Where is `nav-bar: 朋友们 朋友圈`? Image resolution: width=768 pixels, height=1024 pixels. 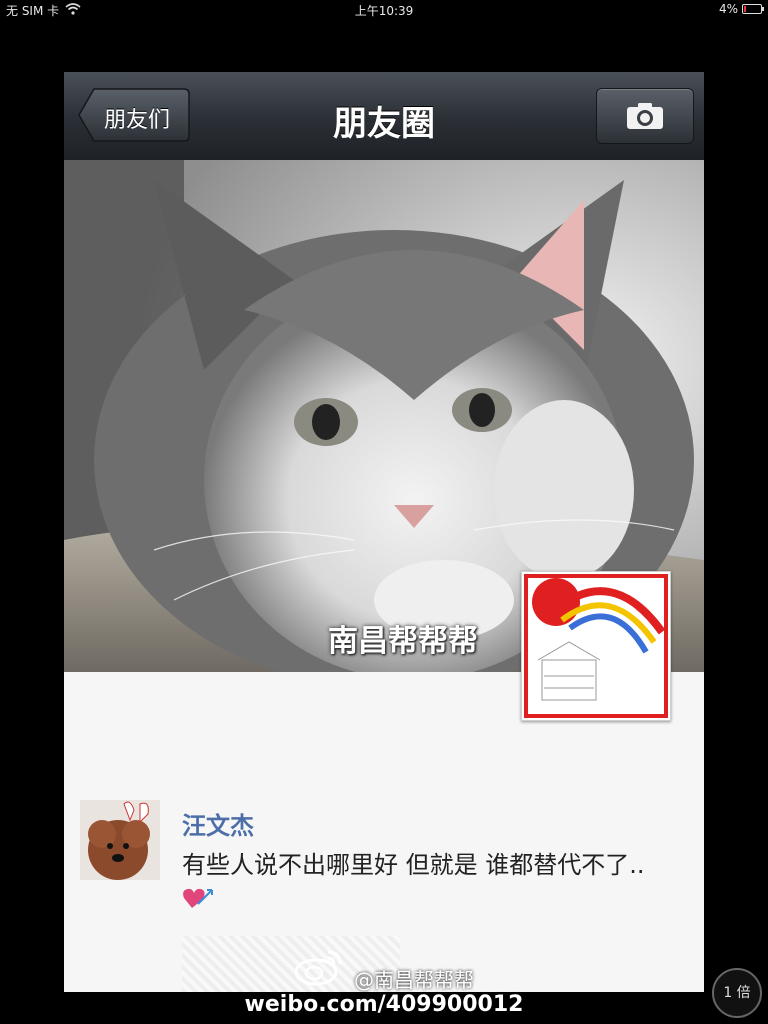 nav-bar: 朋友们 朋友圈 is located at coordinates (384, 116).